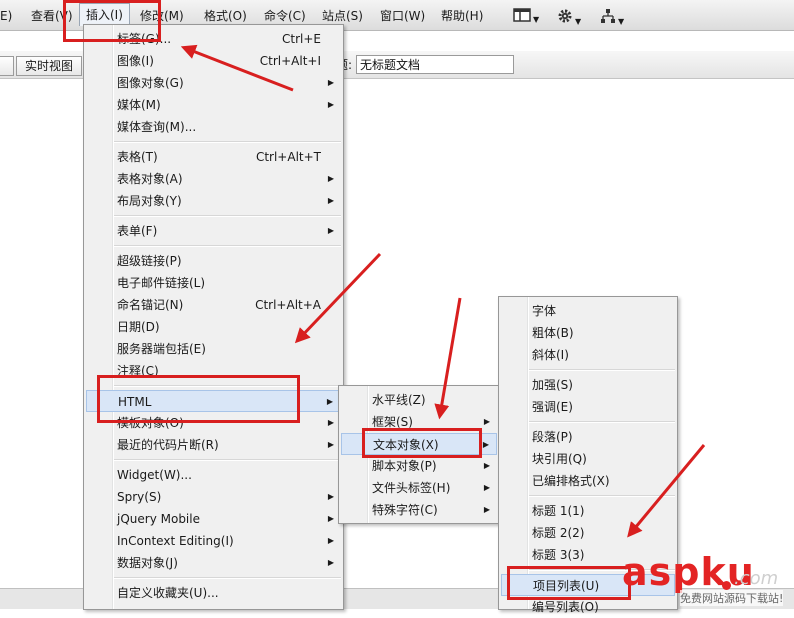 This screenshot has width=794, height=618. I want to click on watermark-suffix: .com, so click(756, 578).